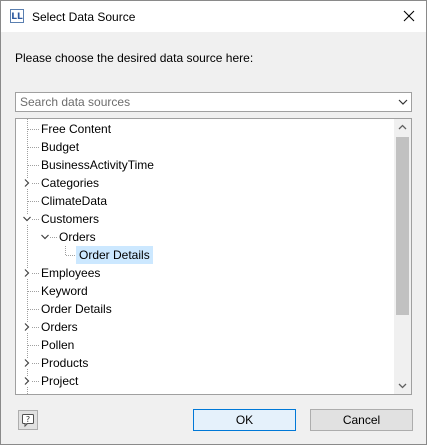 The image size is (427, 445). What do you see at coordinates (205, 291) in the screenshot?
I see `tree-item: Keyword` at bounding box center [205, 291].